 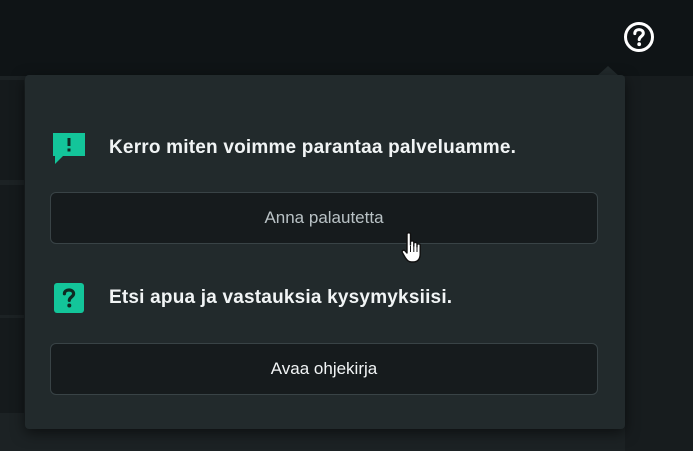 What do you see at coordinates (659, 263) in the screenshot?
I see `background-right-panel` at bounding box center [659, 263].